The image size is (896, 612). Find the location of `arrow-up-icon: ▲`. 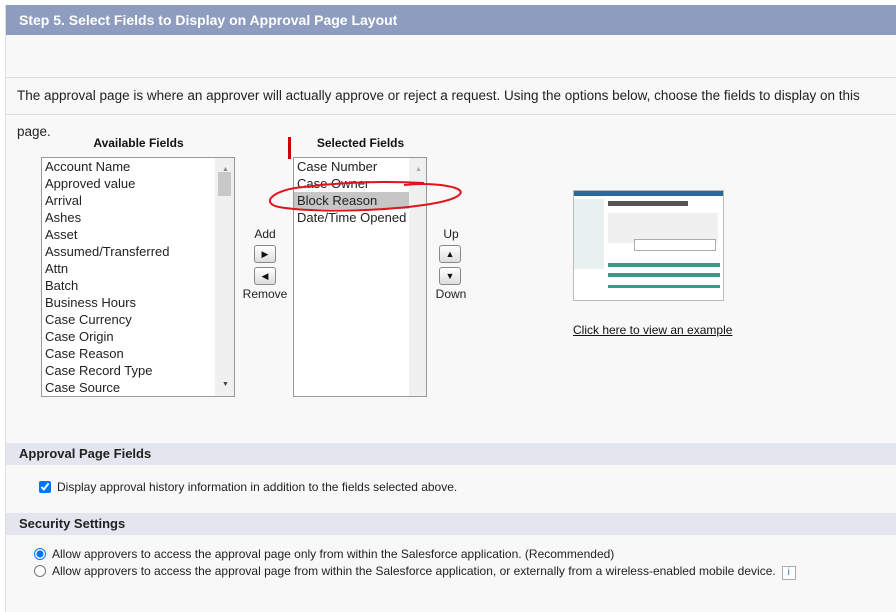

arrow-up-icon: ▲ is located at coordinates (450, 254).